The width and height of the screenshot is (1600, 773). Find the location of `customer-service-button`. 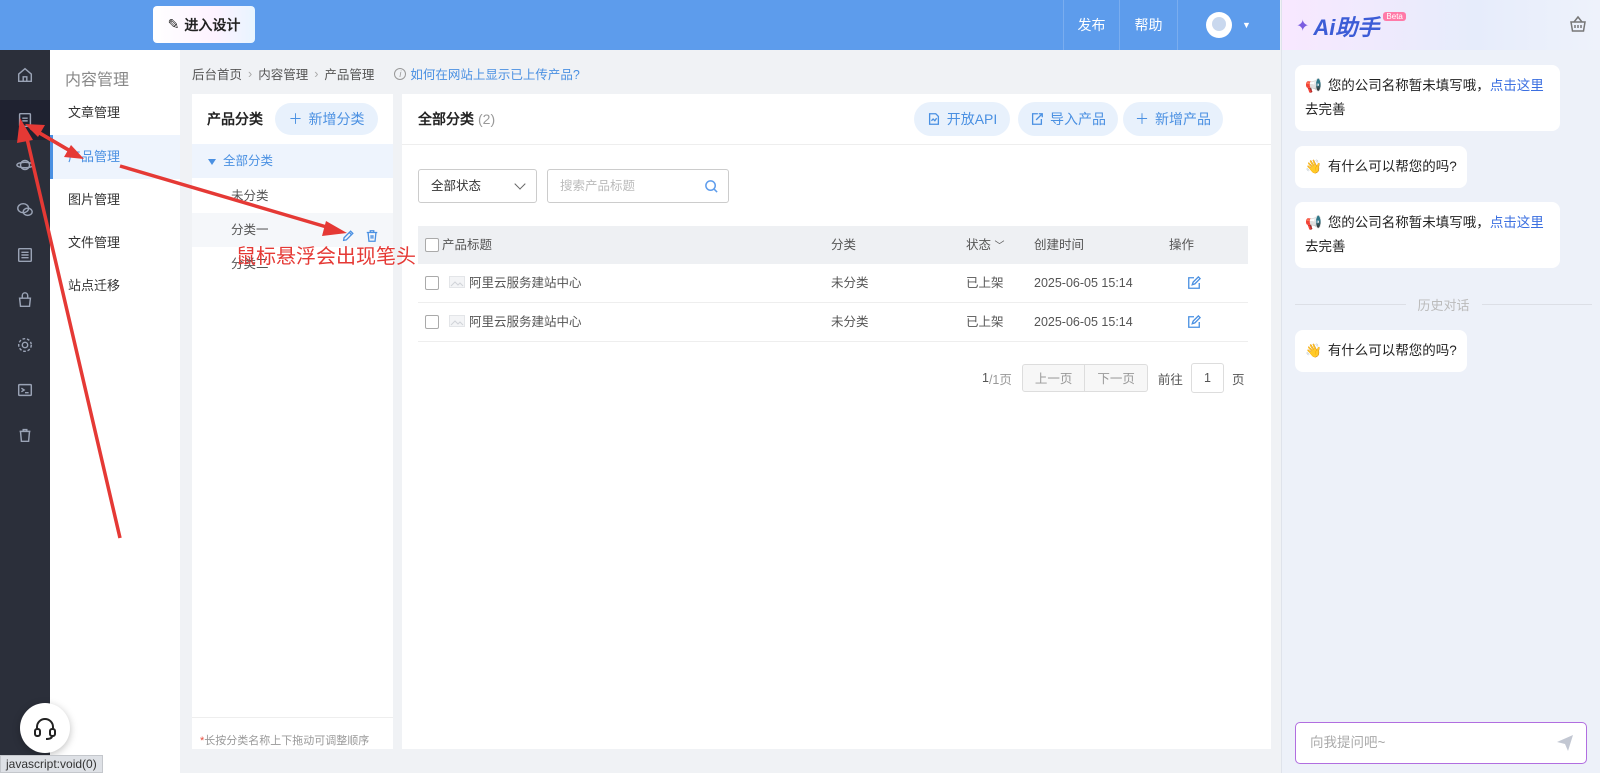

customer-service-button is located at coordinates (45, 728).